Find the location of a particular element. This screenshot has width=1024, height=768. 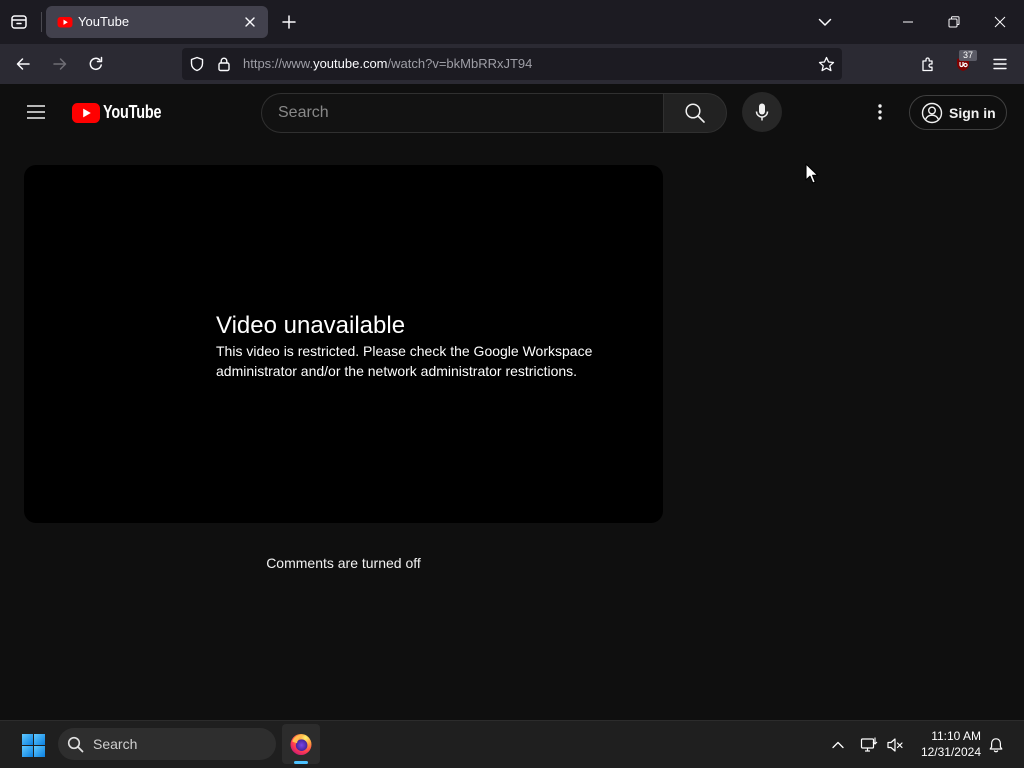

window-close-button is located at coordinates (1000, 22).